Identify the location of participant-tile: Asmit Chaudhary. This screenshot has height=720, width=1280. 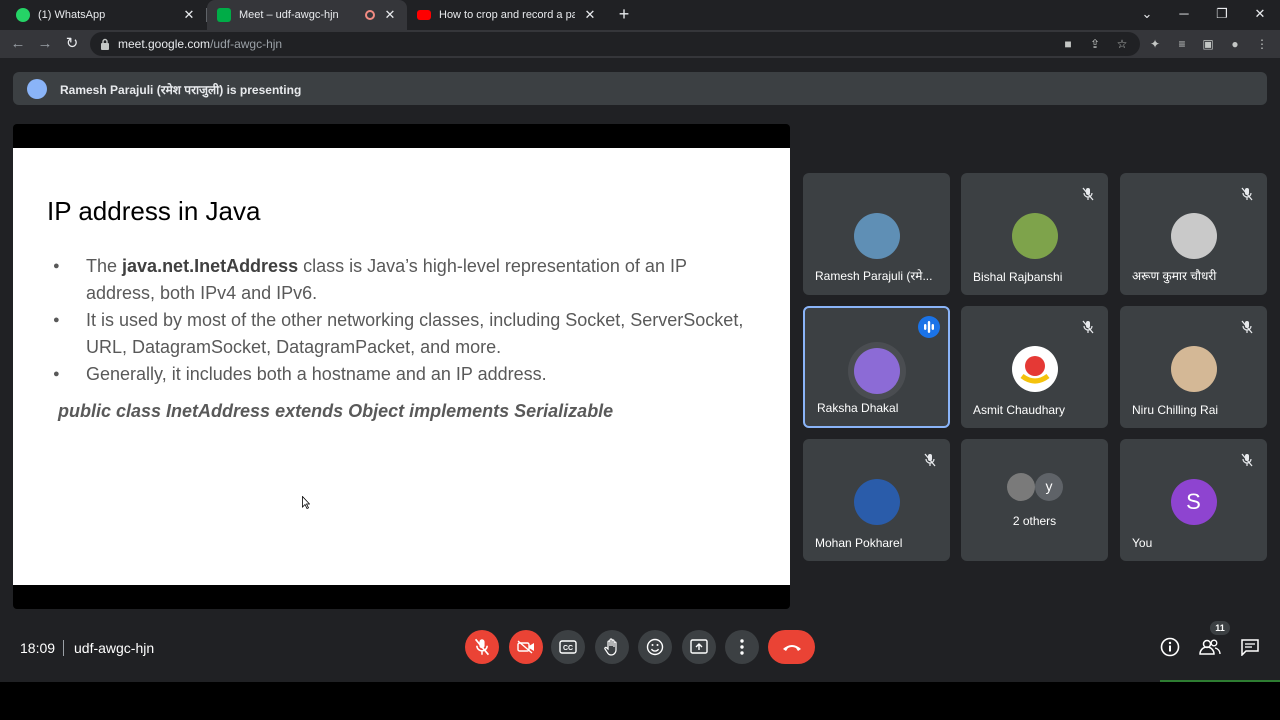
(1034, 367).